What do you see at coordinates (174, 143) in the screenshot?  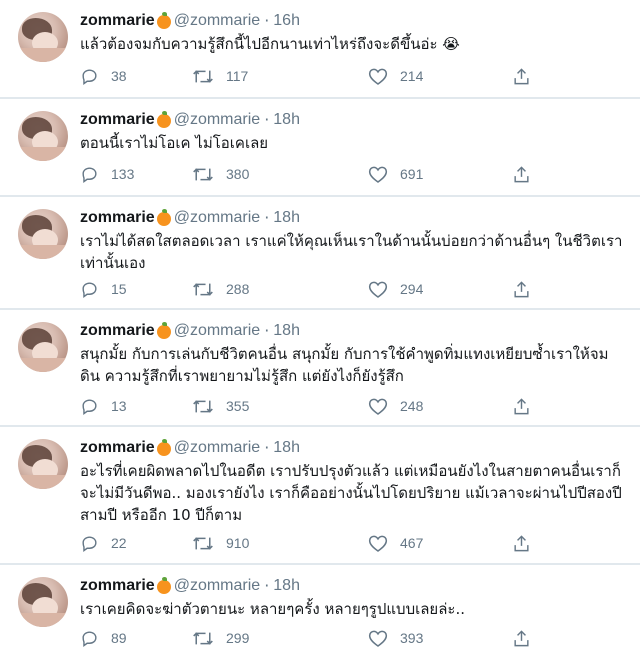 I see `tweet-text: ตอนนี้เราไม่โอเค ไม่โอเคเลย` at bounding box center [174, 143].